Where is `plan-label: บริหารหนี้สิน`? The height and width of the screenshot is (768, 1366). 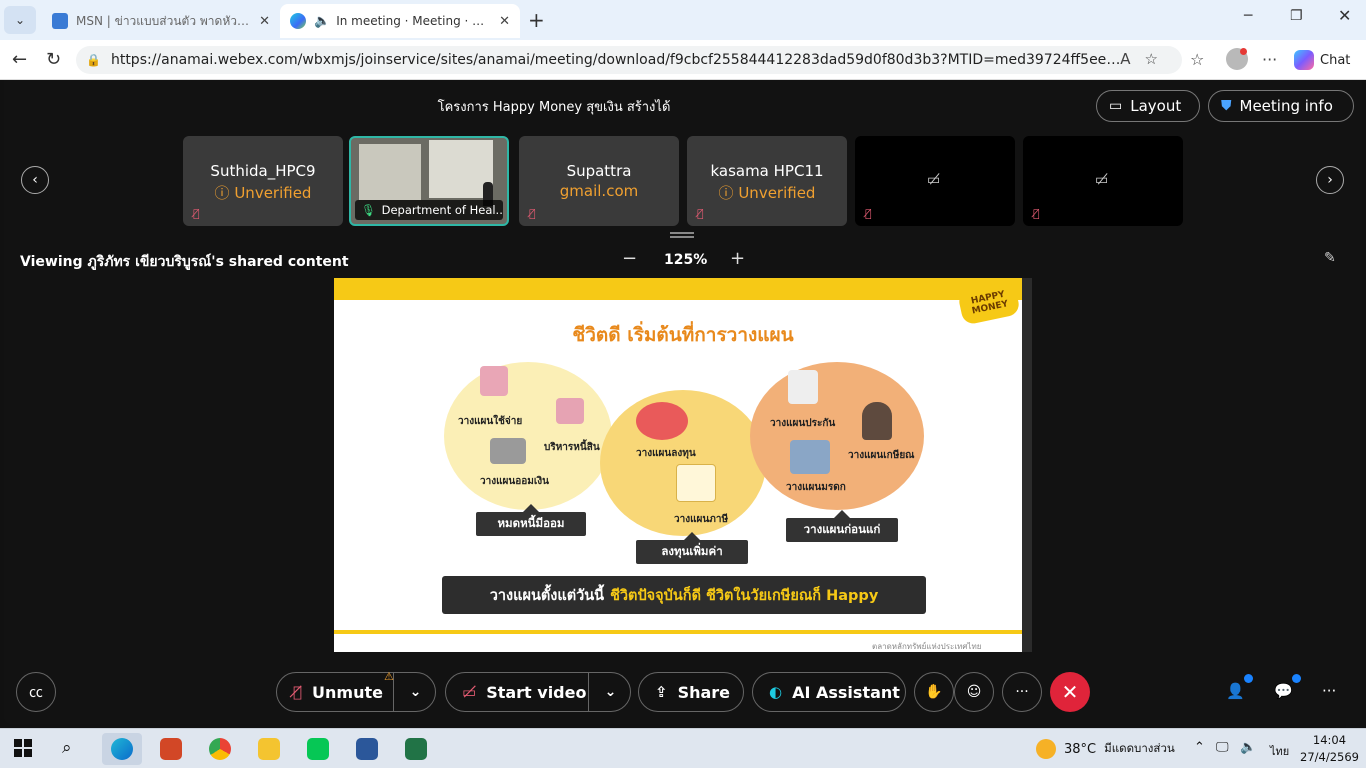 plan-label: บริหารหนี้สิน is located at coordinates (572, 447).